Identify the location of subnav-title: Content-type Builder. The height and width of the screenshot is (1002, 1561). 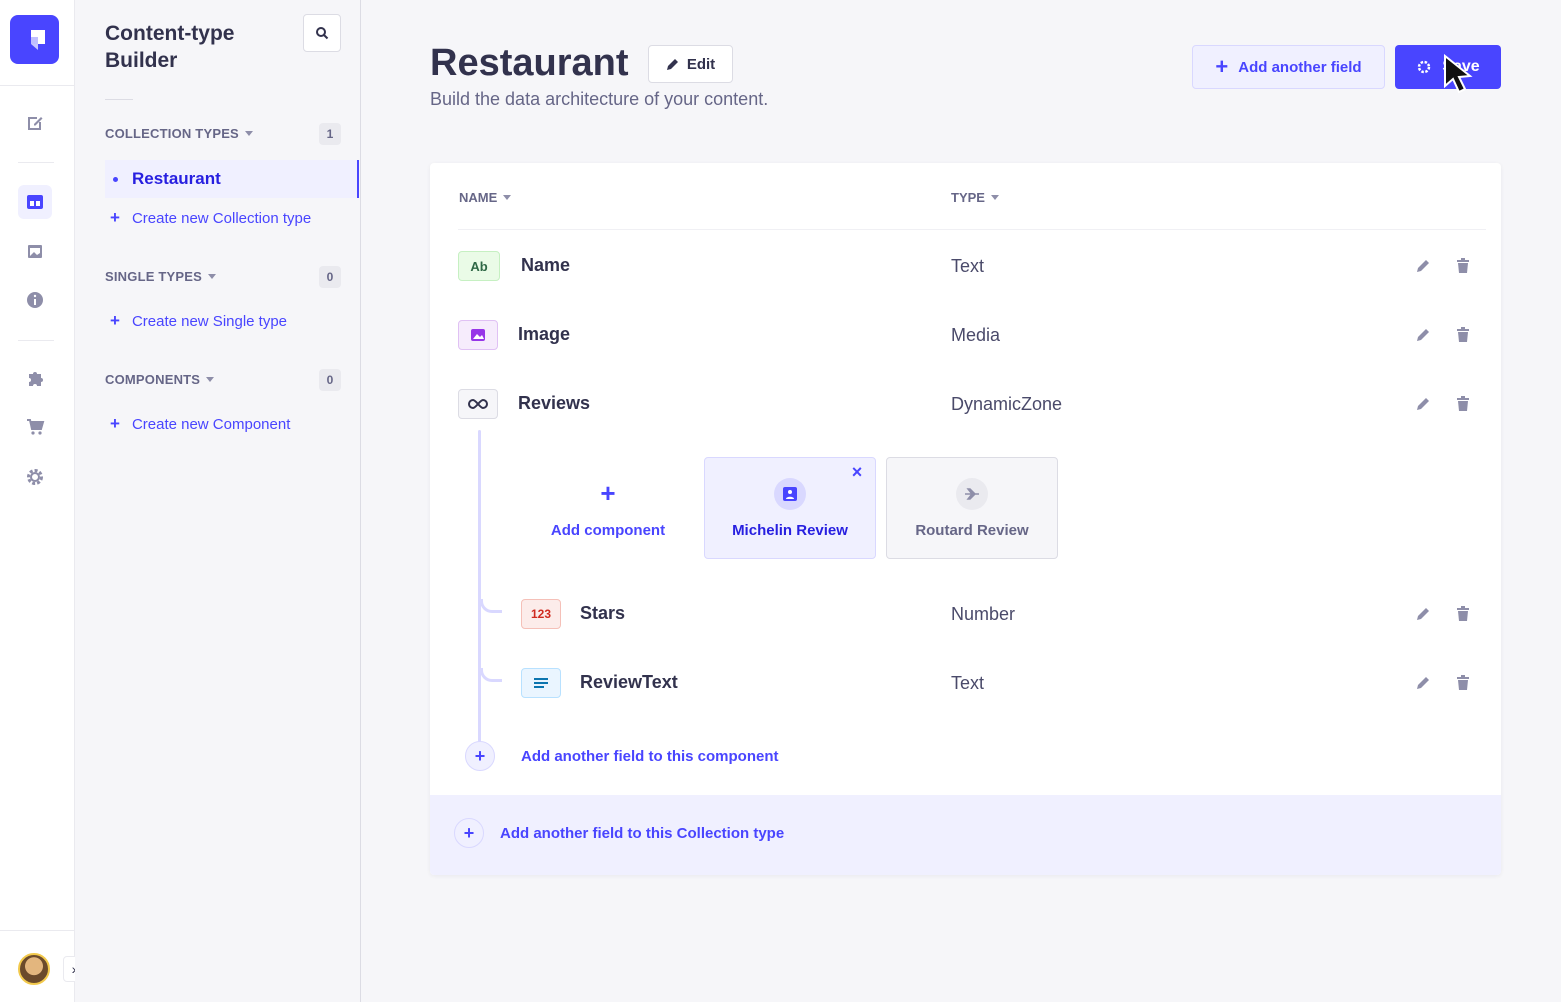
(170, 47).